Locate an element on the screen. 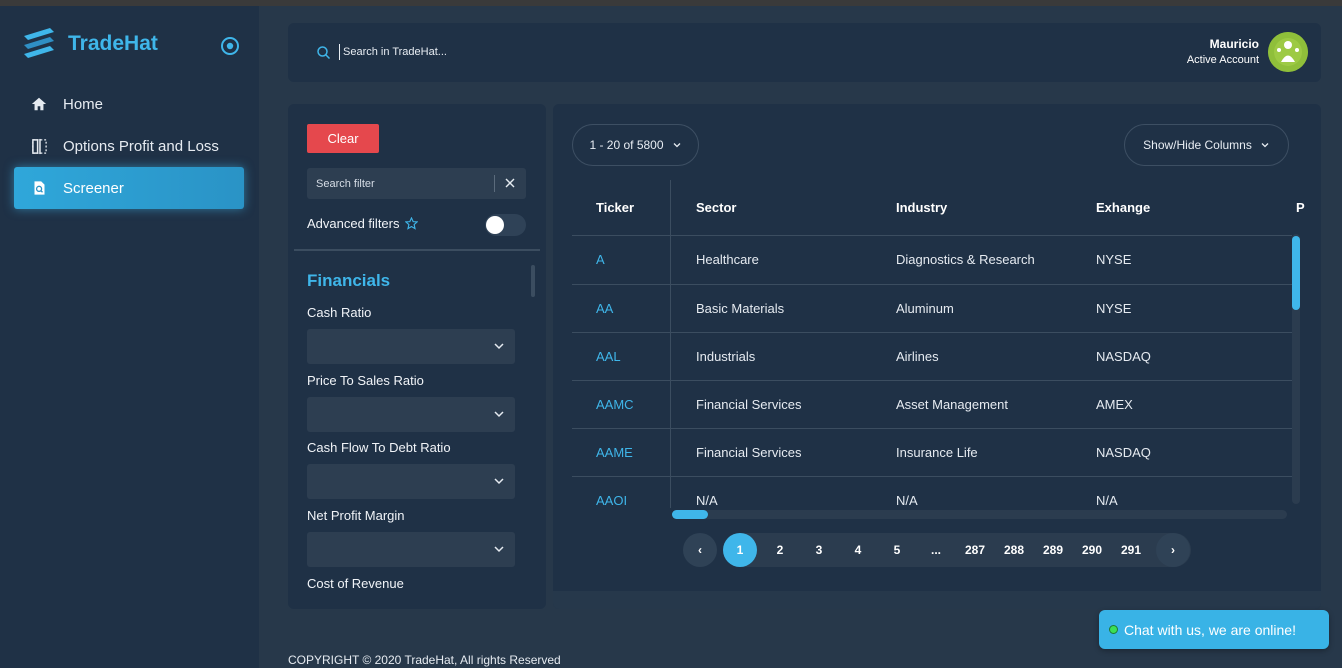  ticker-link: AAL is located at coordinates (608, 356).